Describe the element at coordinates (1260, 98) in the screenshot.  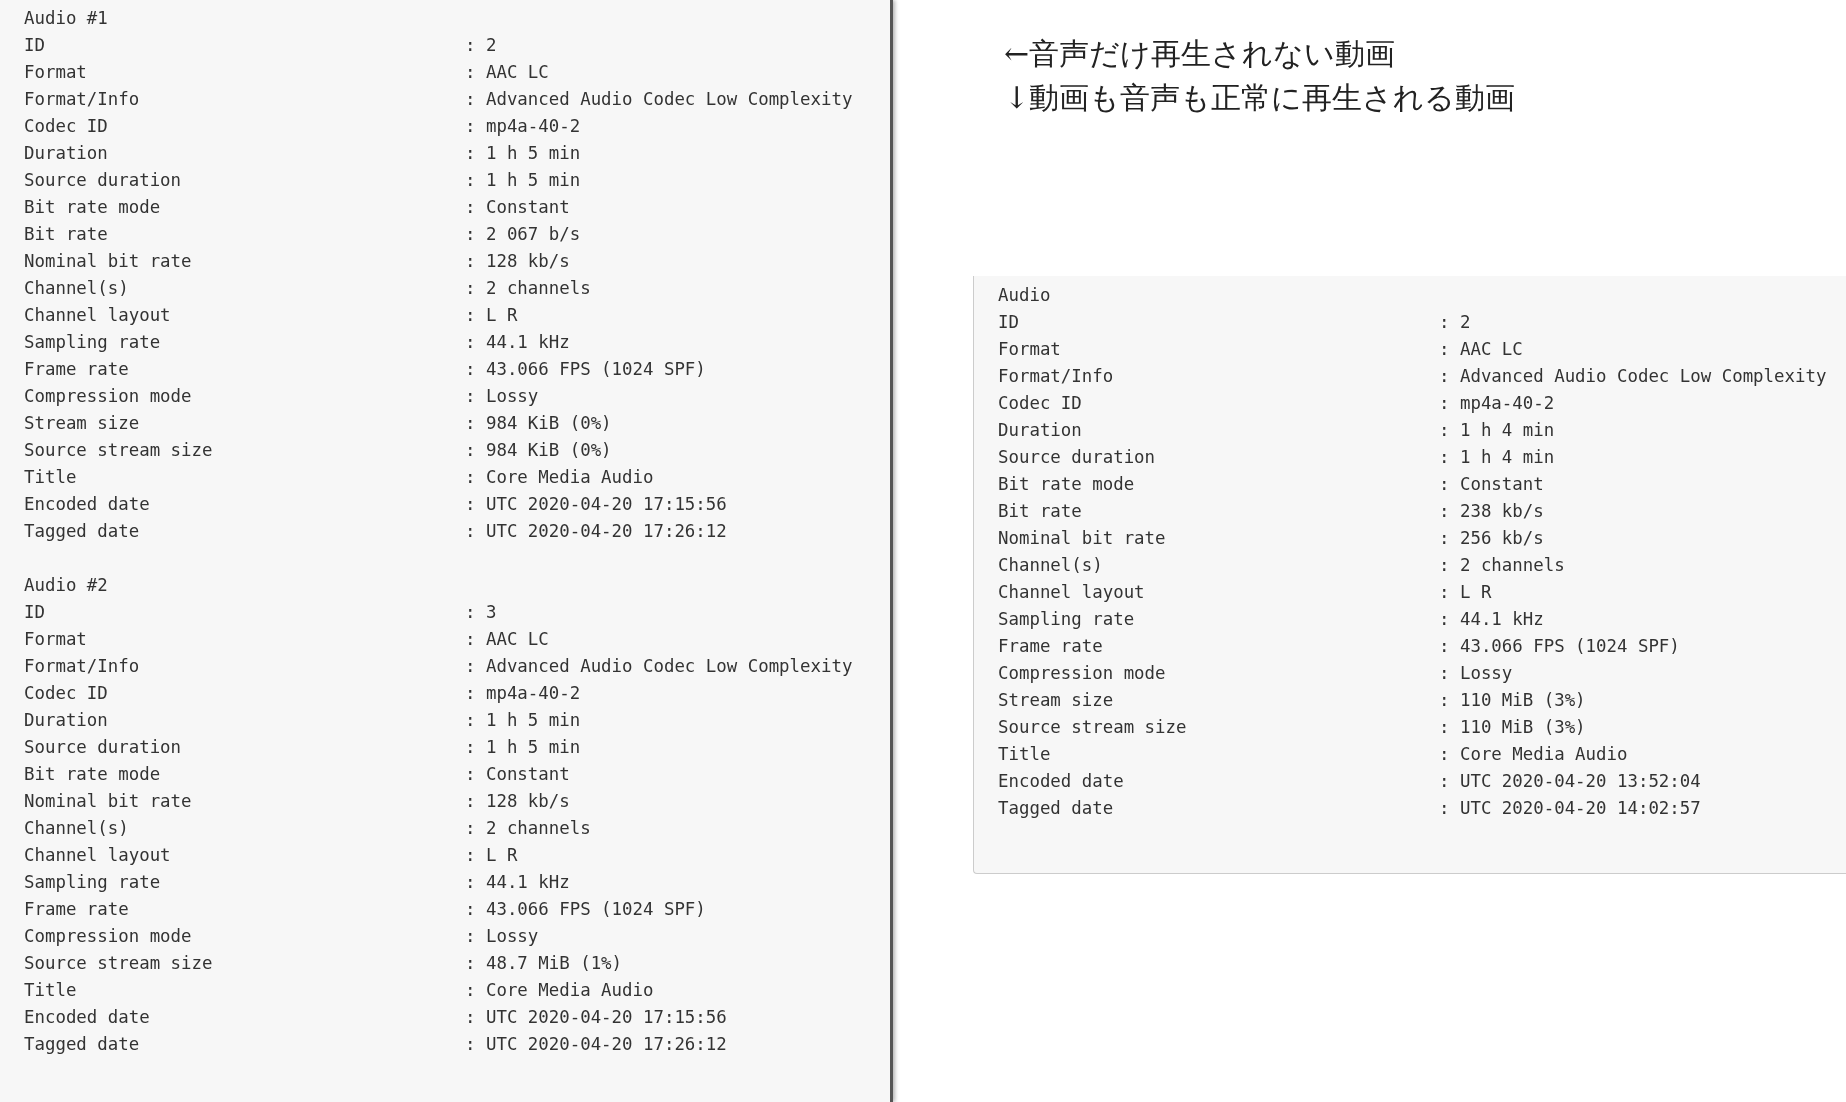
I see `note-text: ↓動画も音声も正常に再生される動画` at that location.